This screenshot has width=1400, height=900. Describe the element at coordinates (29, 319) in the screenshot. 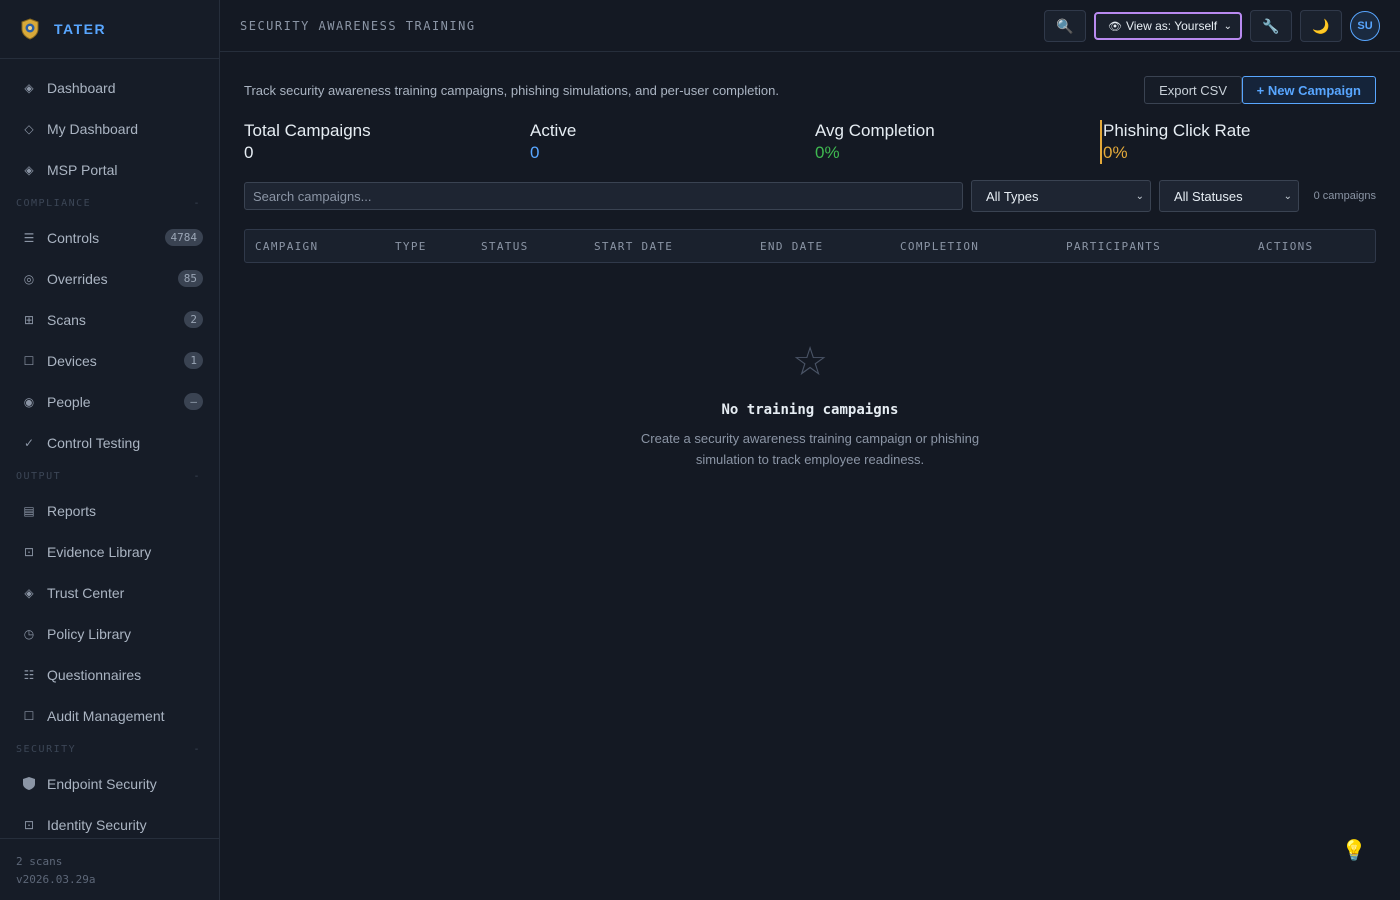

I see `grid-icon: ⊞` at that location.